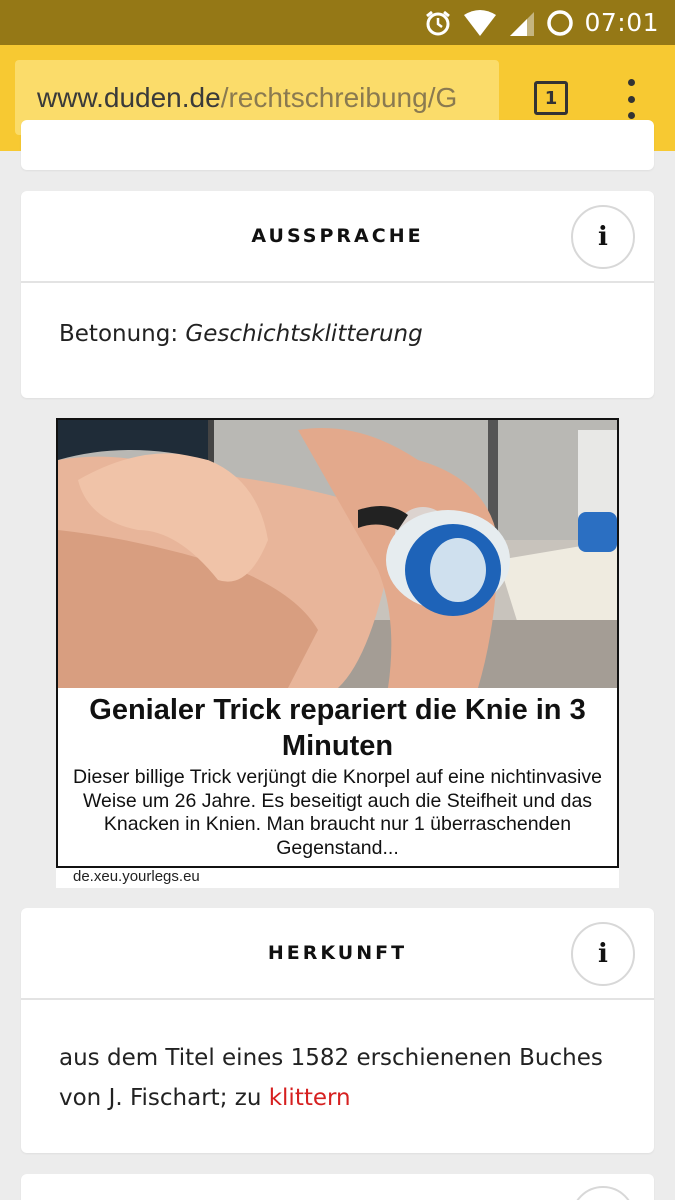 The width and height of the screenshot is (675, 1200). Describe the element at coordinates (337, 22) in the screenshot. I see `status-bar: 07:01` at that location.